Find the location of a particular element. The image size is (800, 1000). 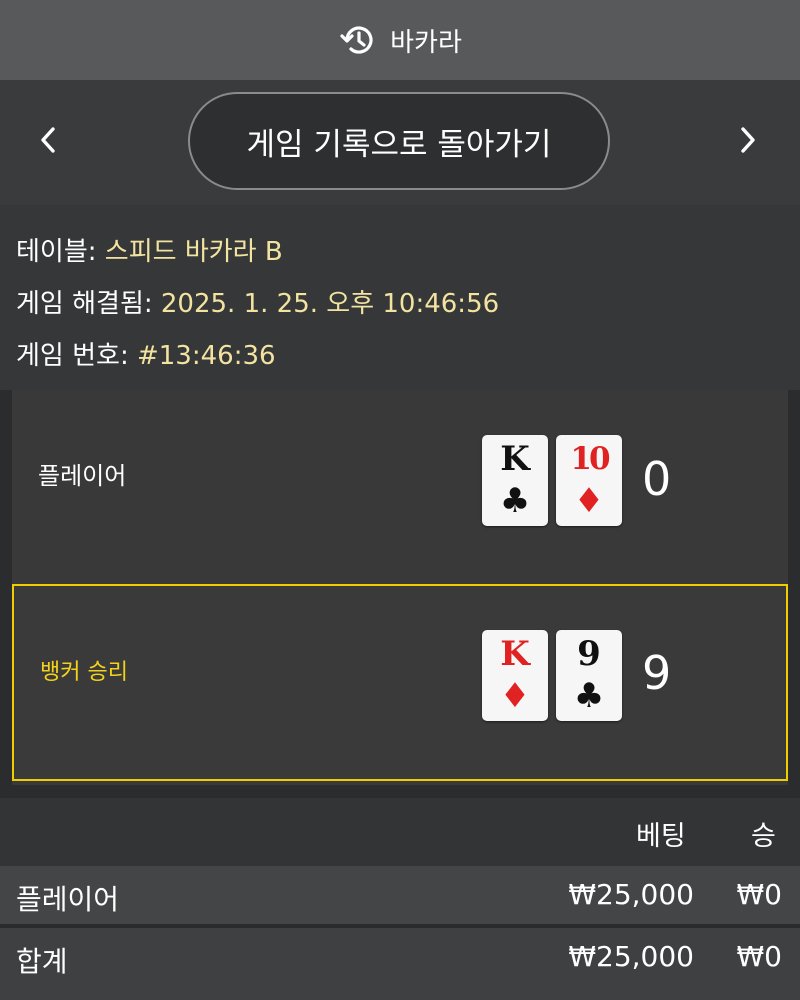

back-to-history-button: 게임 기록으로 돌아가기 is located at coordinates (399, 141).